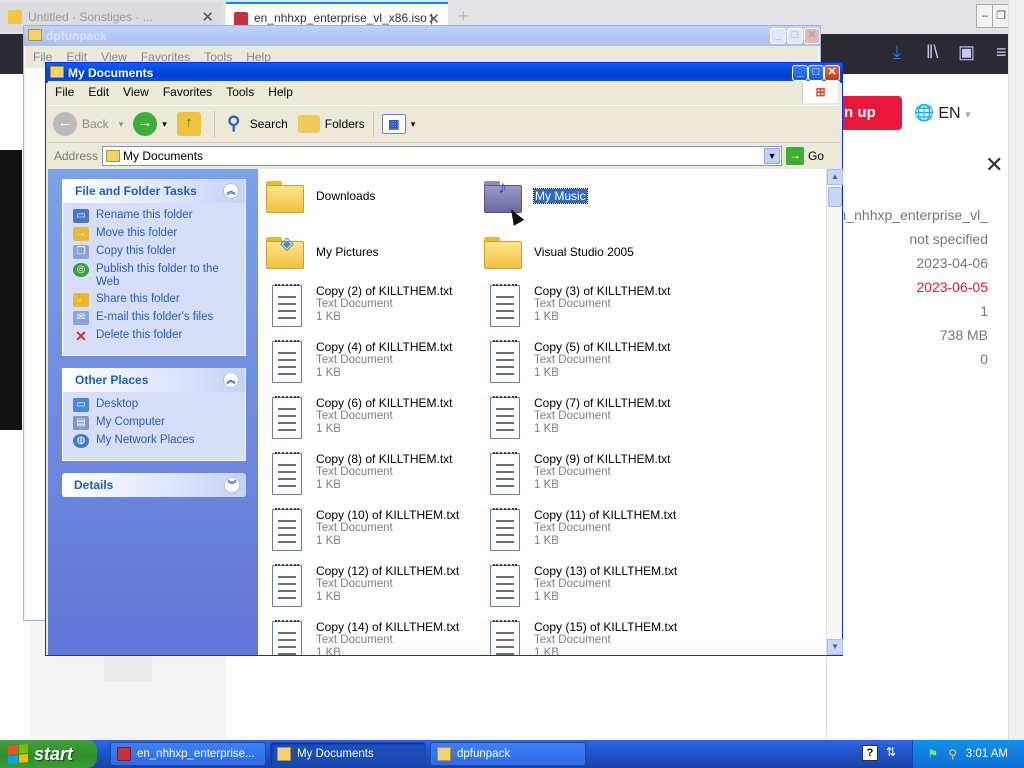 This screenshot has height=768, width=1024. What do you see at coordinates (805, 156) in the screenshot?
I see `go-button: → Go` at bounding box center [805, 156].